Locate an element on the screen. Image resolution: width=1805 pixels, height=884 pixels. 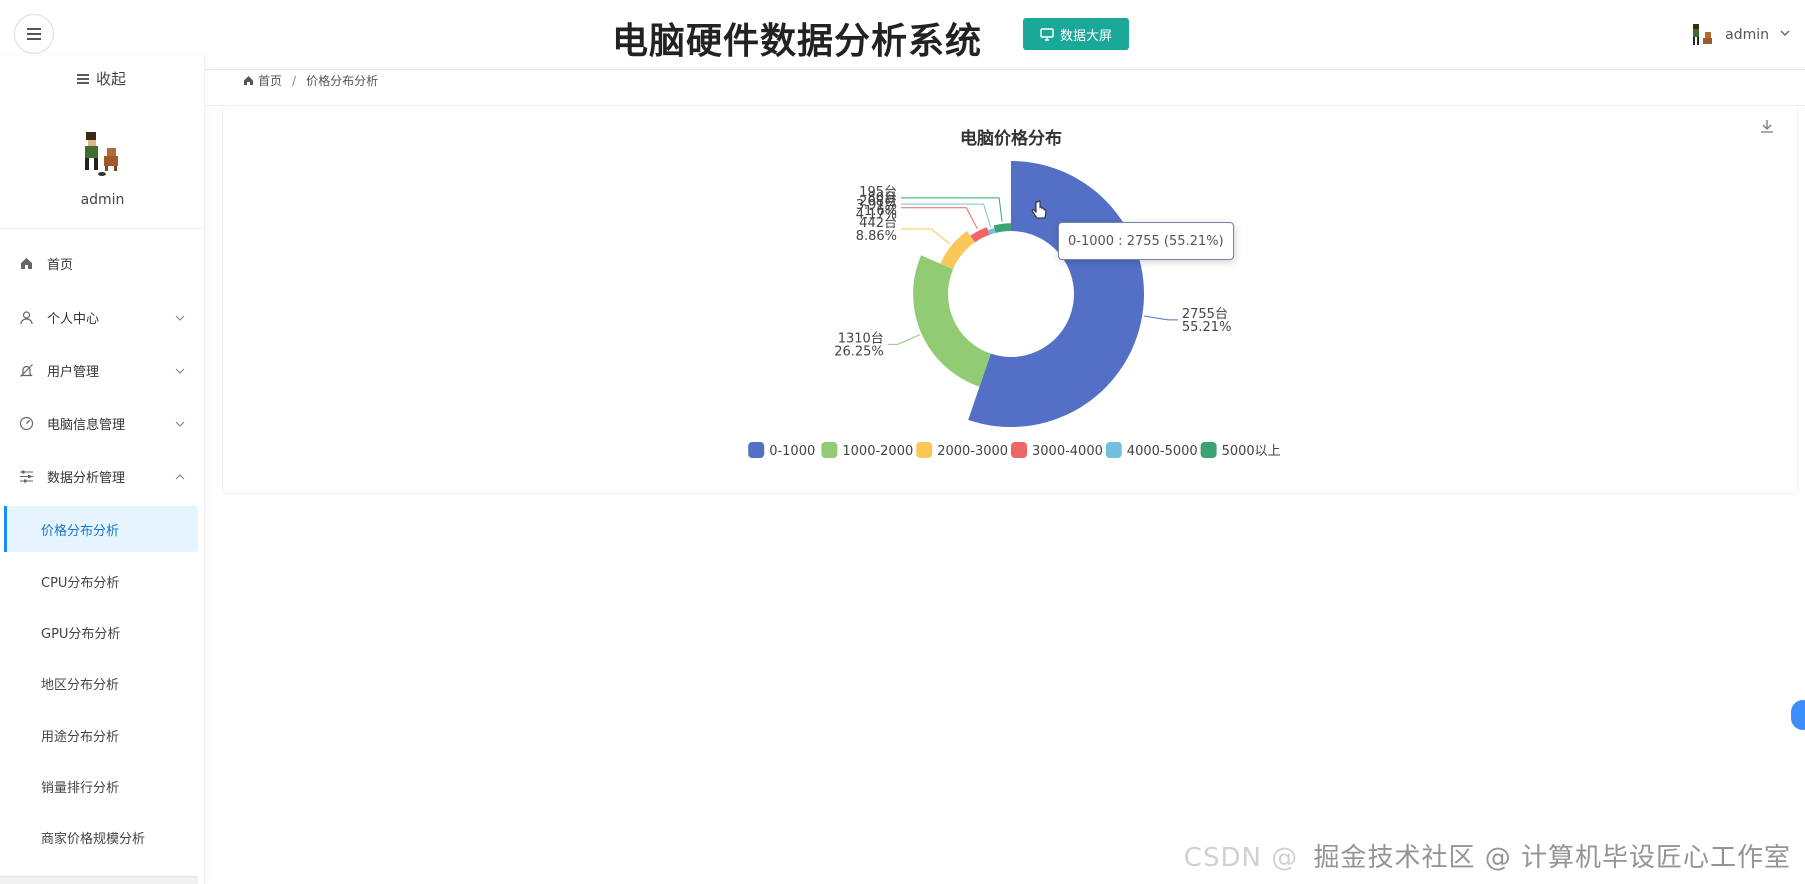
legend-label: 5000以上 is located at coordinates (1251, 451).